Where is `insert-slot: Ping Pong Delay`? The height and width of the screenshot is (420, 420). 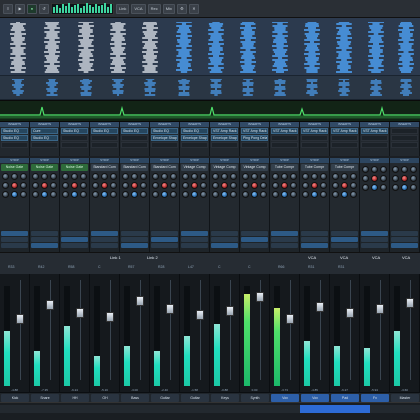
insert-slot: Ping Pong Delay is located at coordinates (254, 138).